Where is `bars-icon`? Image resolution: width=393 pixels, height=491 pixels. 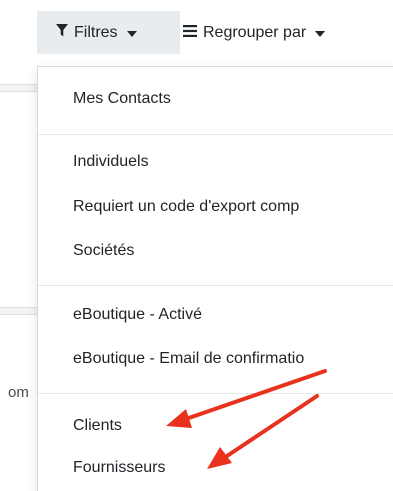
bars-icon is located at coordinates (190, 32).